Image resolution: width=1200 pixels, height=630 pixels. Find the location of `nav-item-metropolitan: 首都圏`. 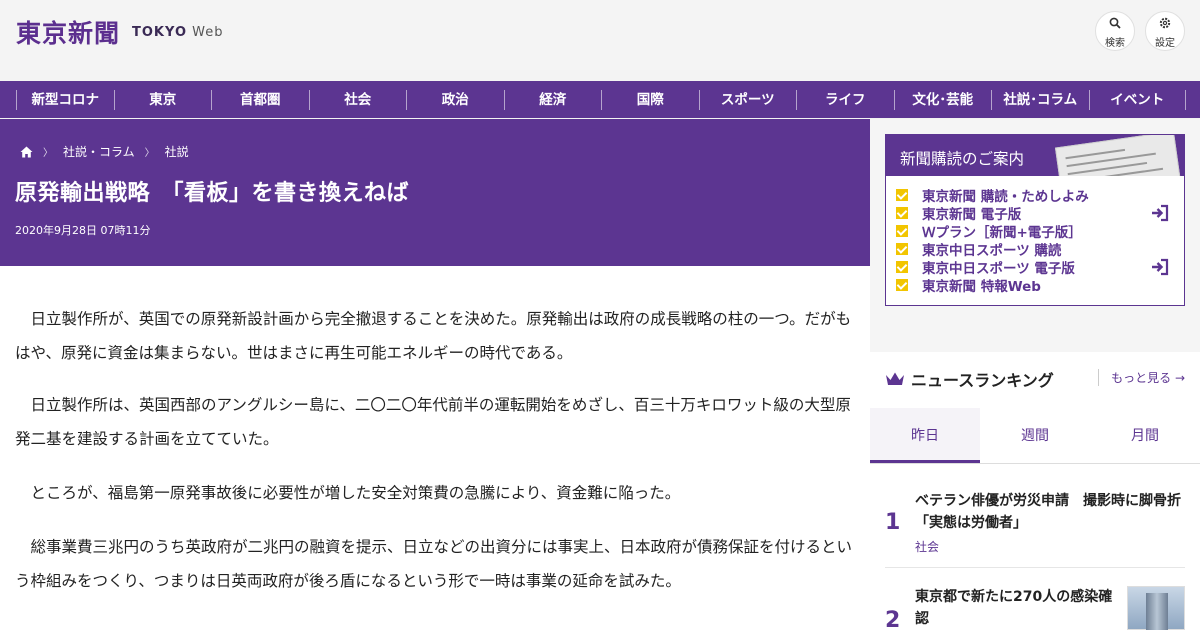

nav-item-metropolitan: 首都圏 is located at coordinates (260, 99).